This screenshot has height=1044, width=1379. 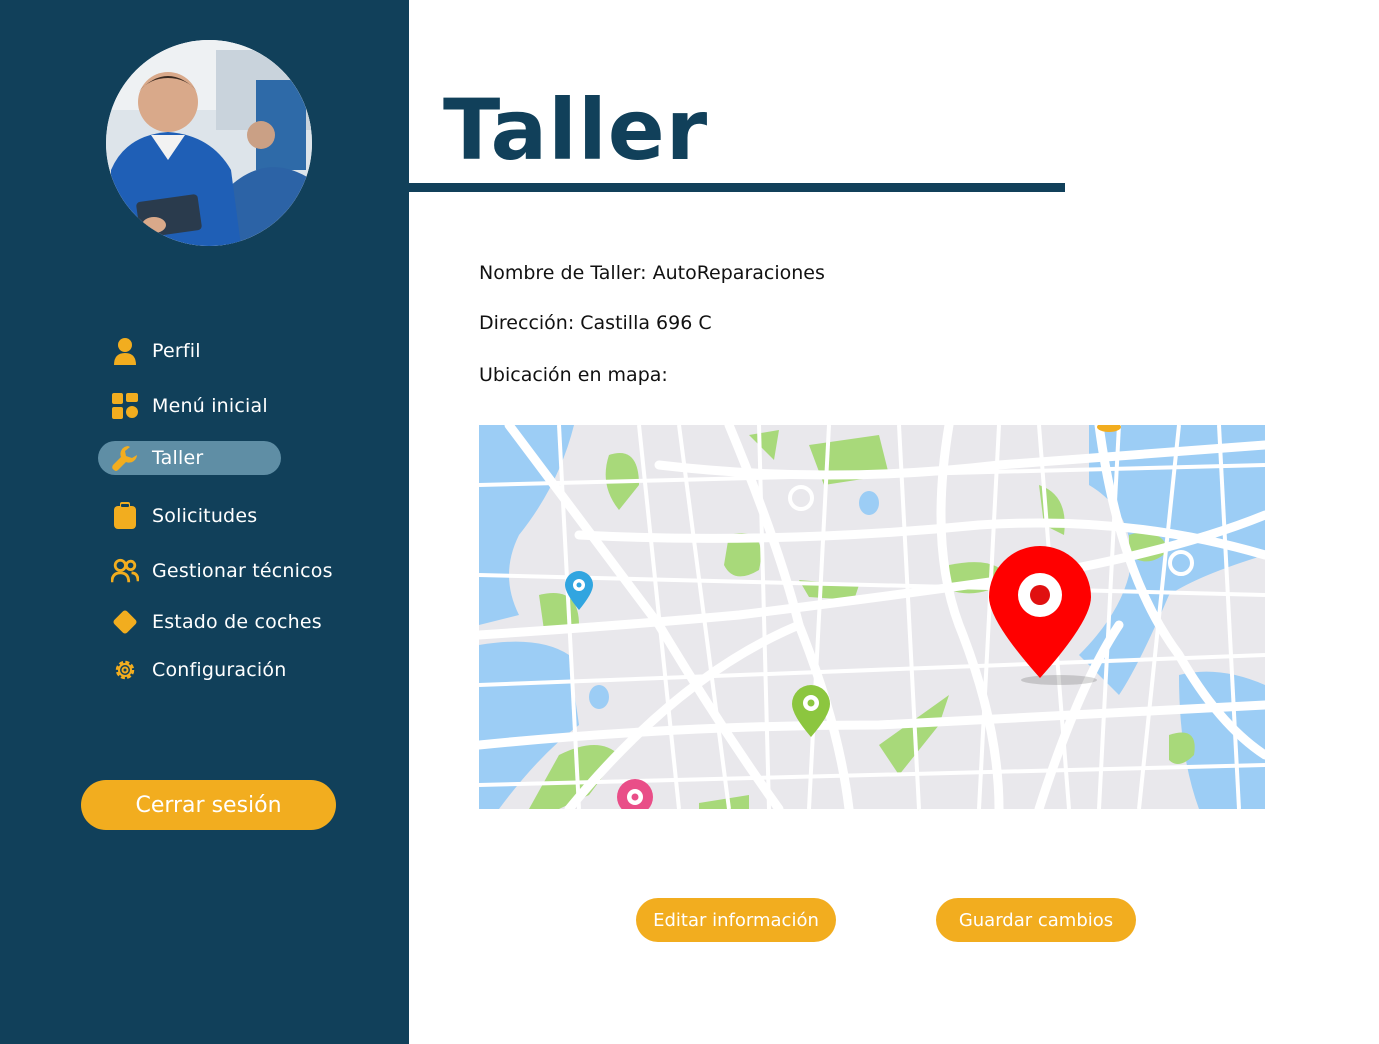 I want to click on title-divider, so click(x=737, y=187).